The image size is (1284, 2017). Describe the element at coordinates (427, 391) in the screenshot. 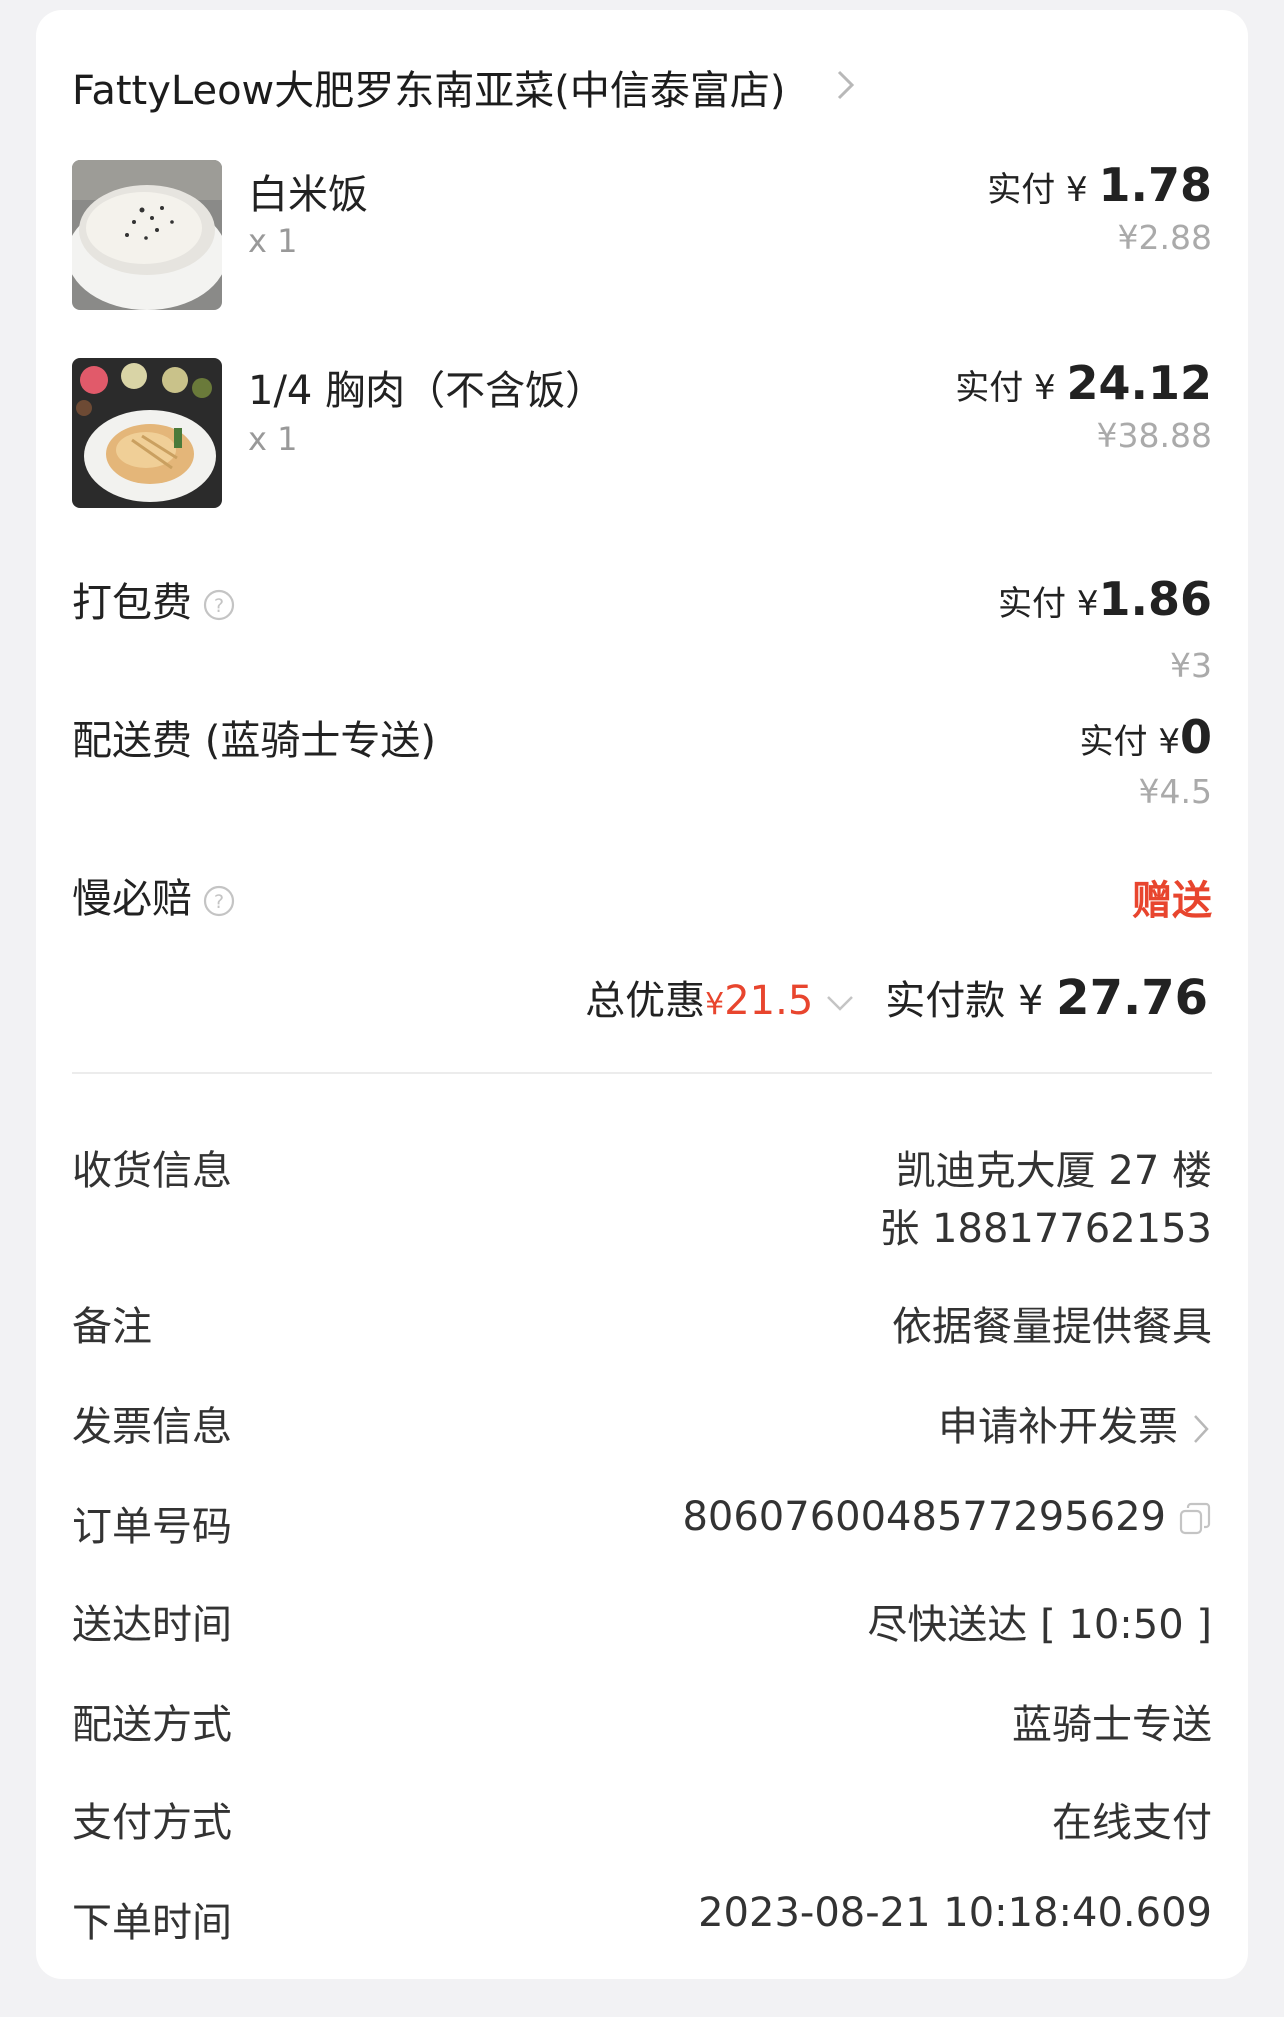

I see `item-name: 1/4 胸肉（不含饭）` at that location.